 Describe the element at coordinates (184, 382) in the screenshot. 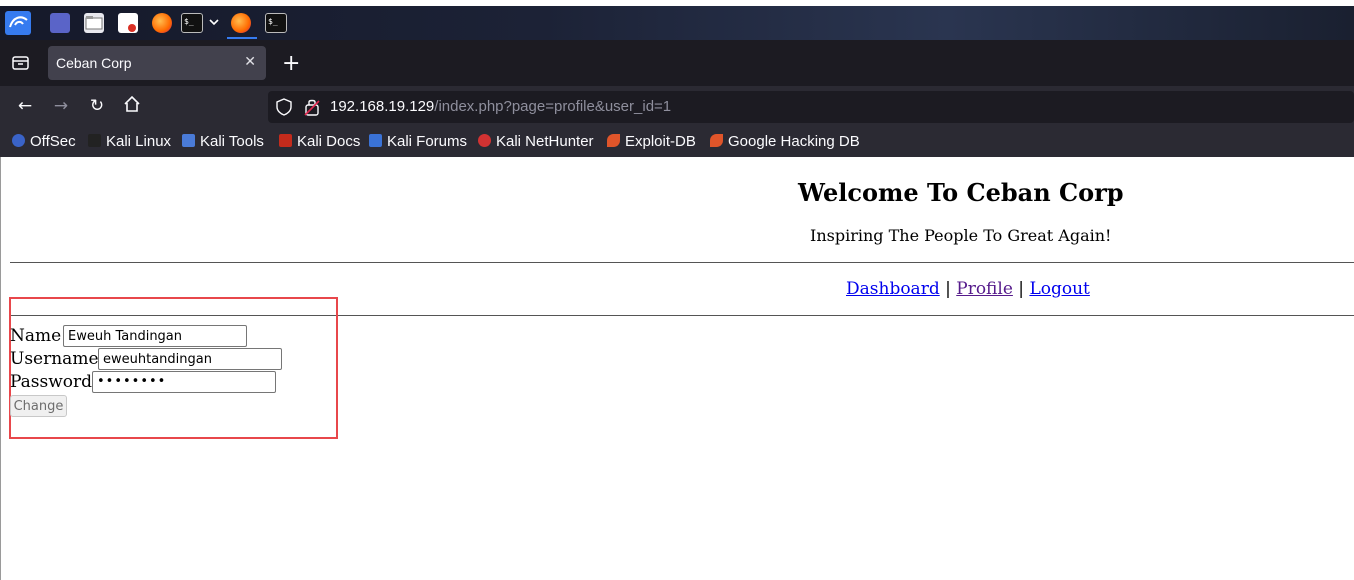

I see `password-input: ••••••••` at that location.